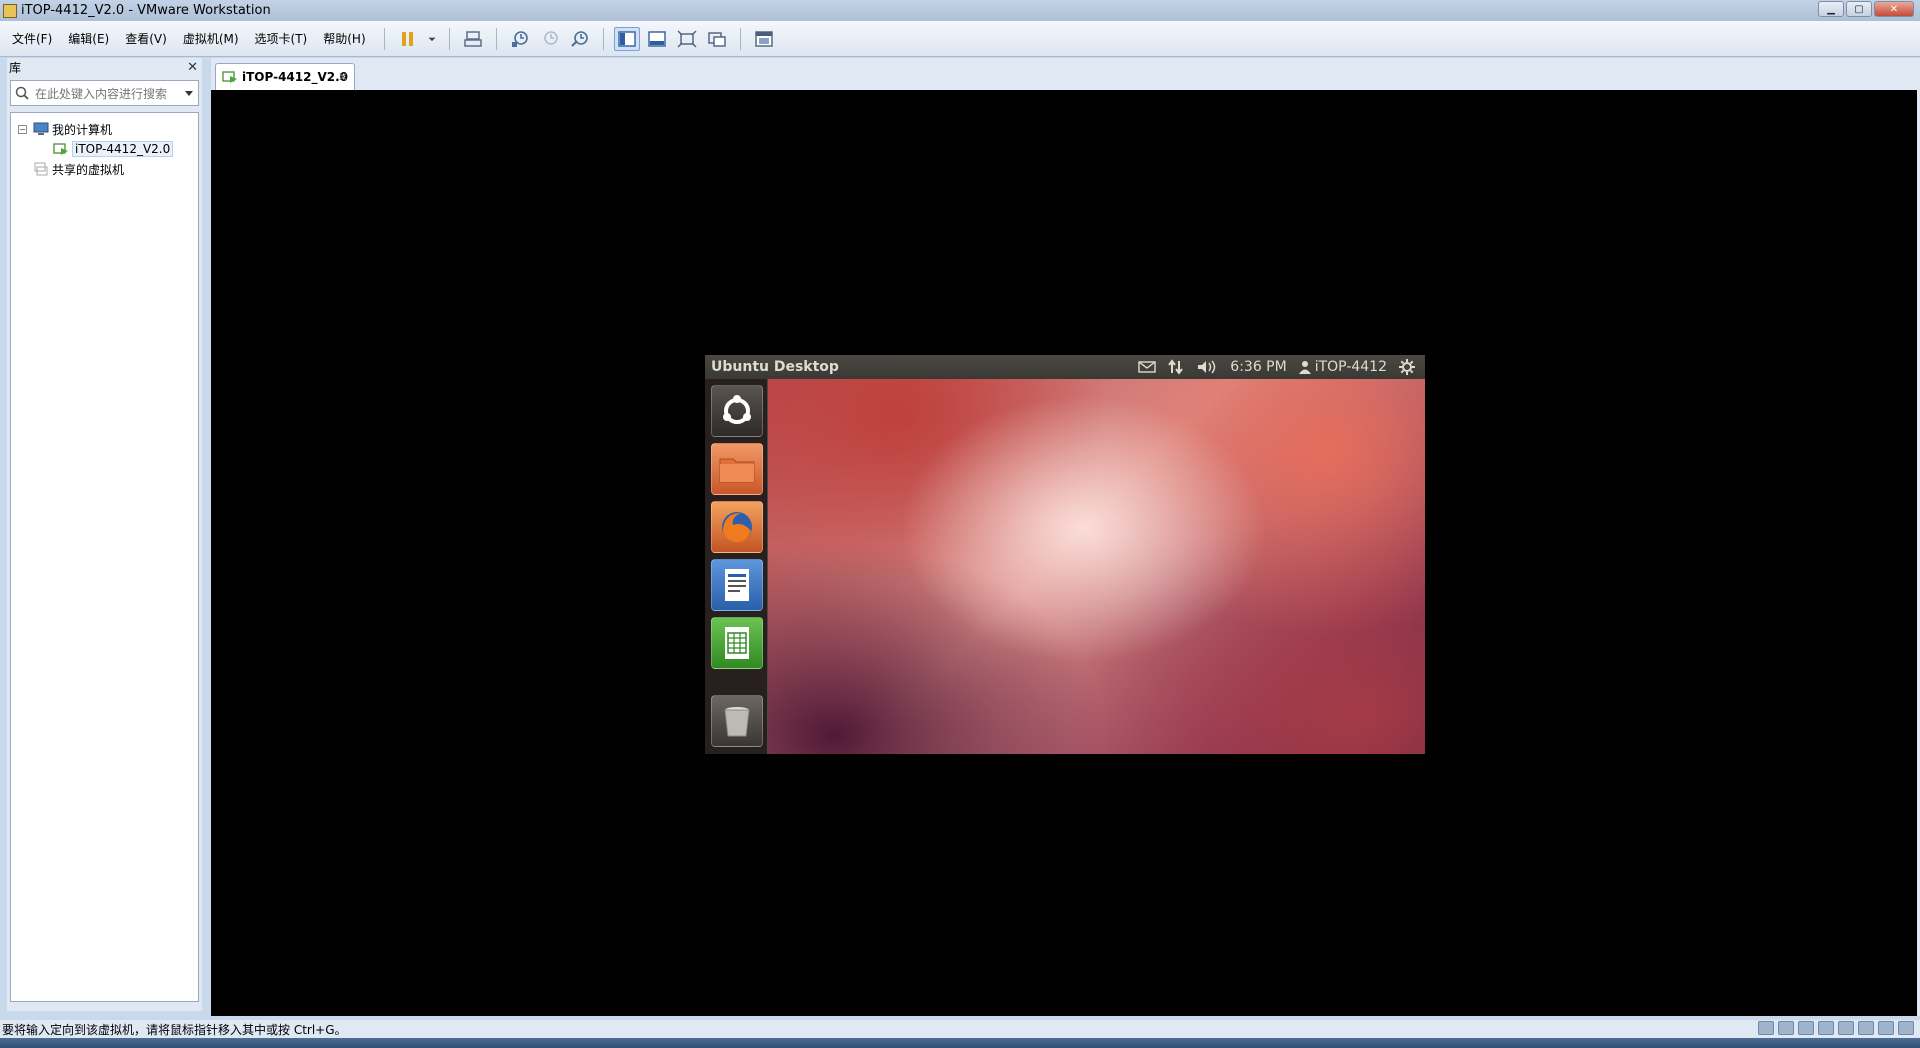 The width and height of the screenshot is (1920, 1048). Describe the element at coordinates (343, 77) in the screenshot. I see `tab-close-button: ✕` at that location.